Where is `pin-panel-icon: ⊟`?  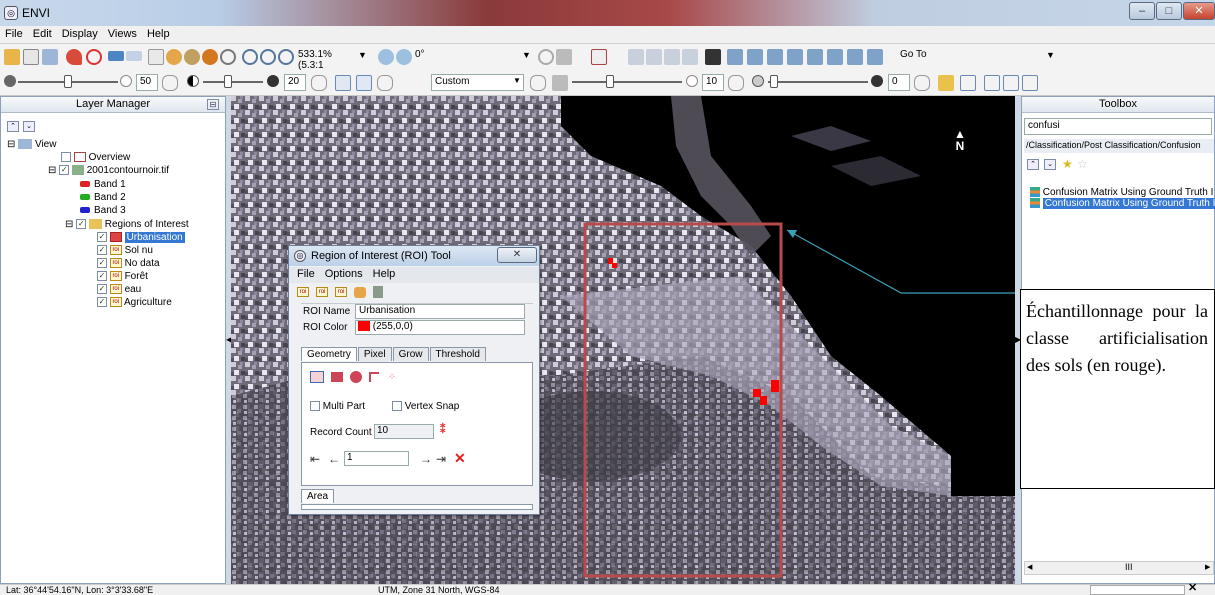
pin-panel-icon: ⊟ is located at coordinates (213, 104).